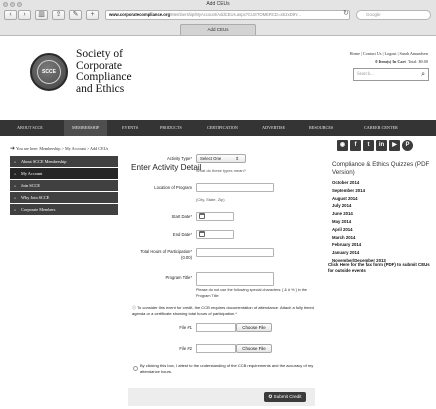 The image size is (436, 409). I want to click on quiz-link: October 2014, so click(381, 183).